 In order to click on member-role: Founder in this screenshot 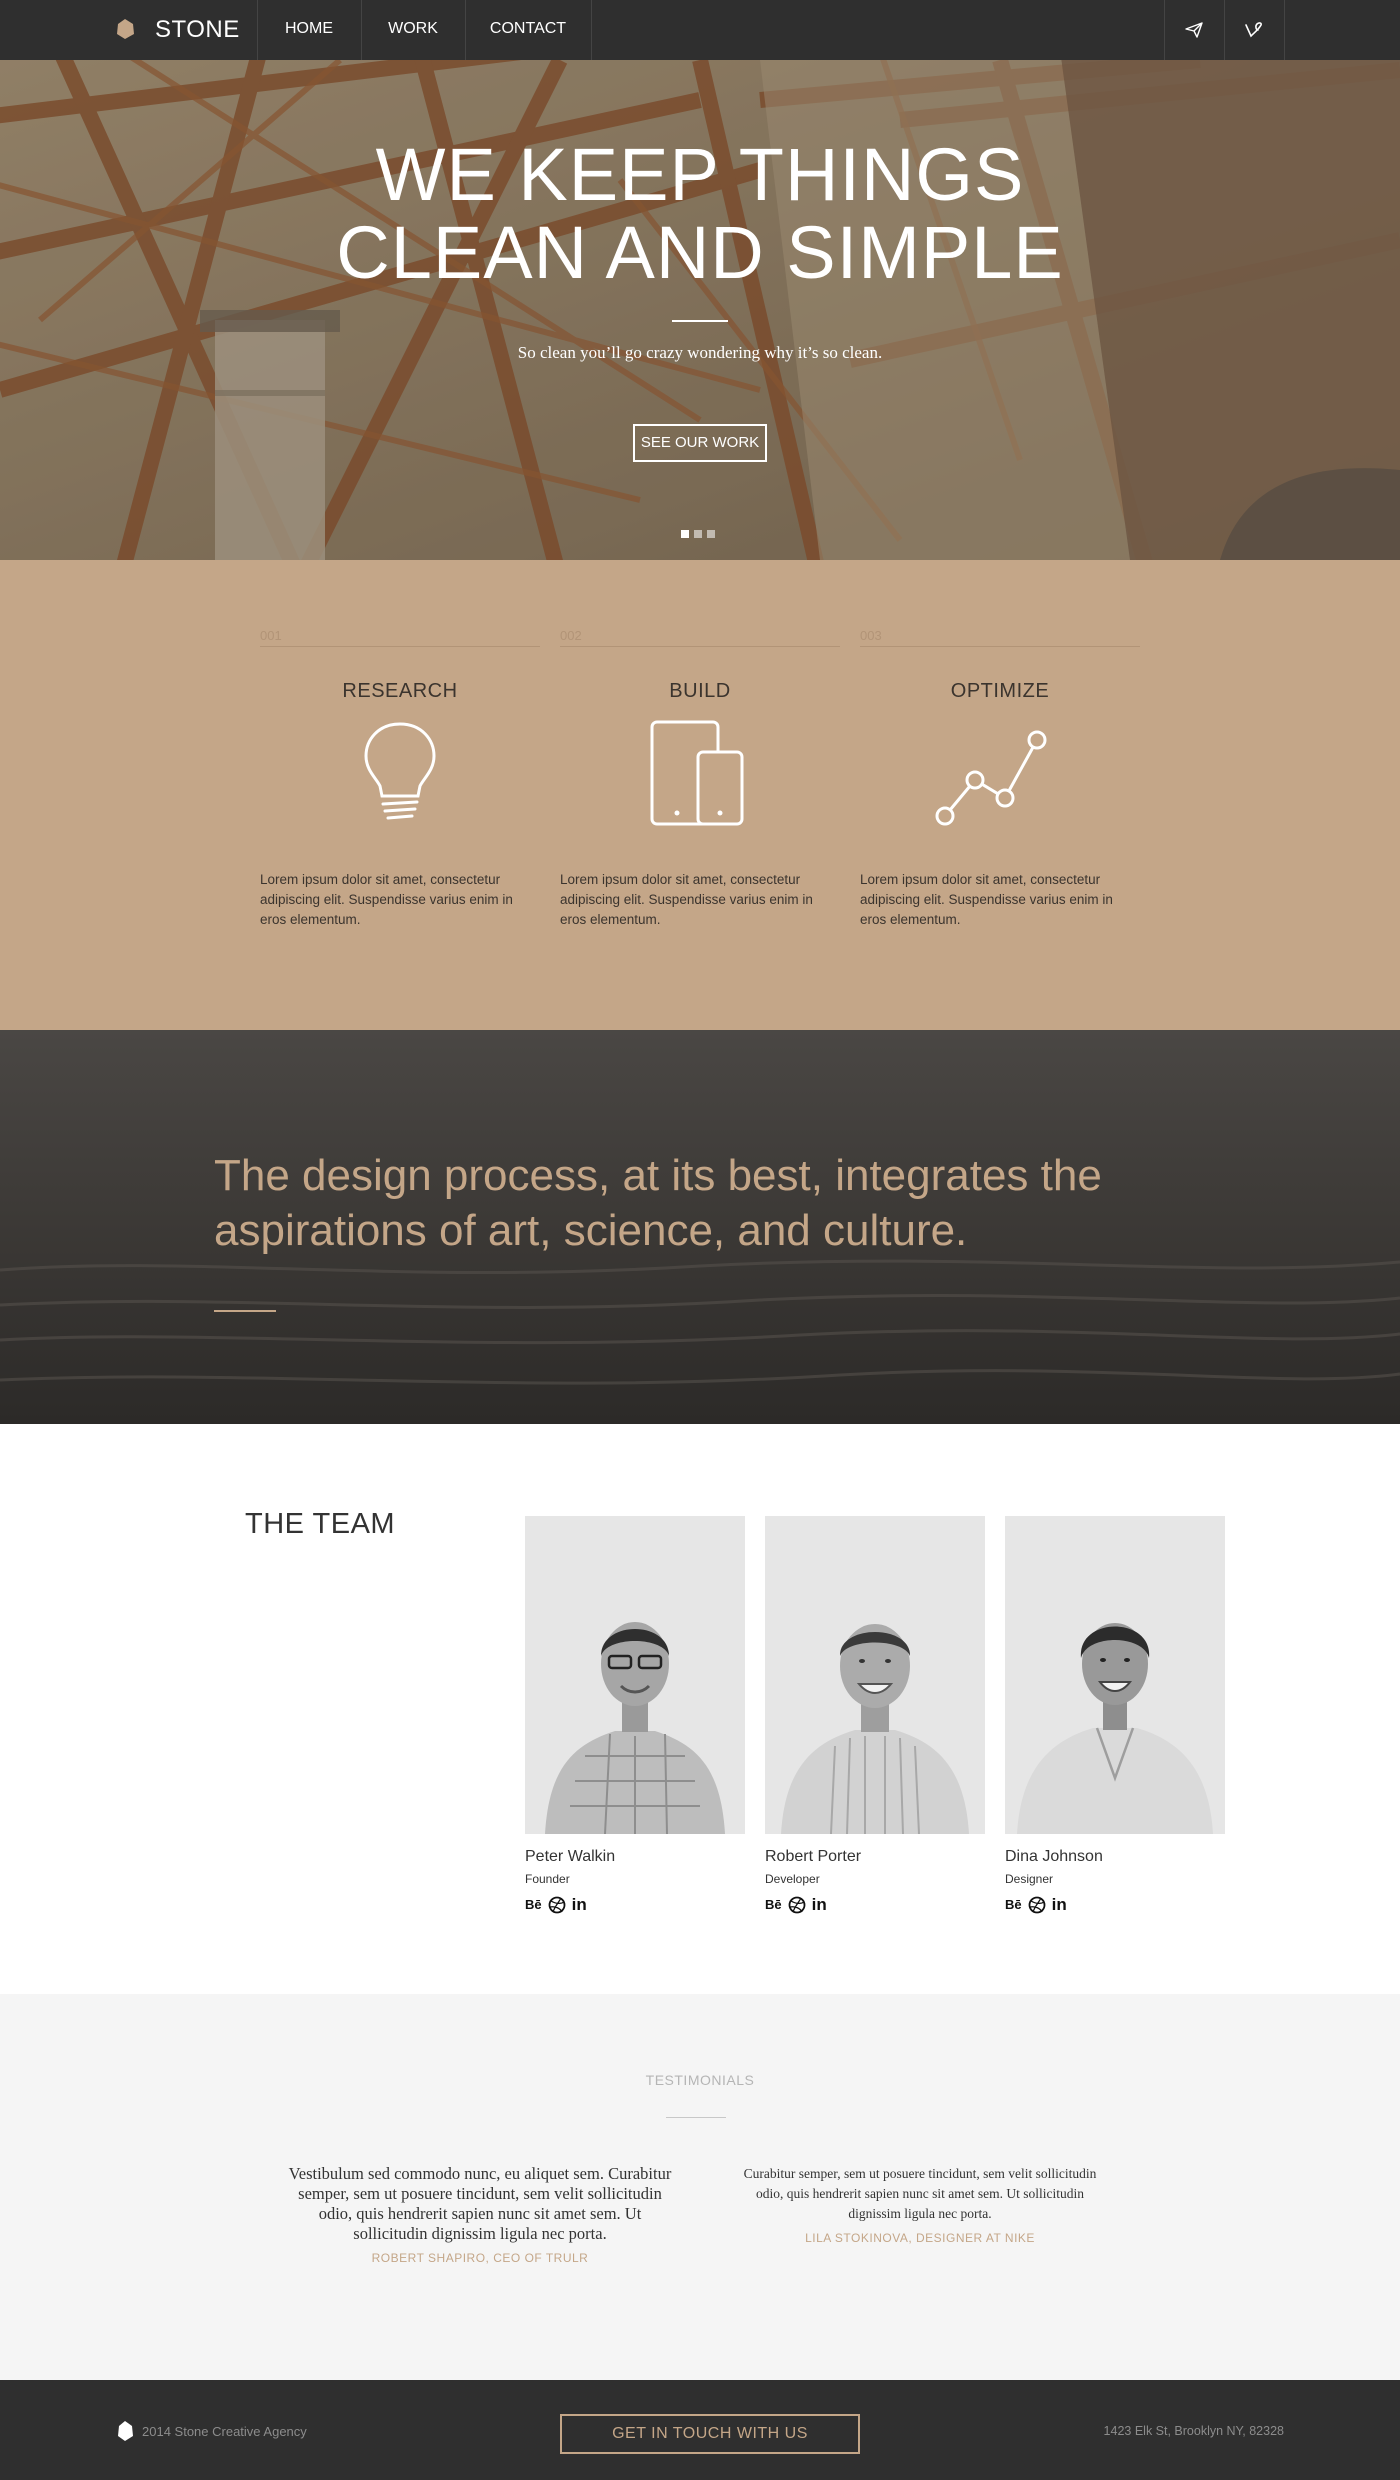, I will do `click(547, 1879)`.